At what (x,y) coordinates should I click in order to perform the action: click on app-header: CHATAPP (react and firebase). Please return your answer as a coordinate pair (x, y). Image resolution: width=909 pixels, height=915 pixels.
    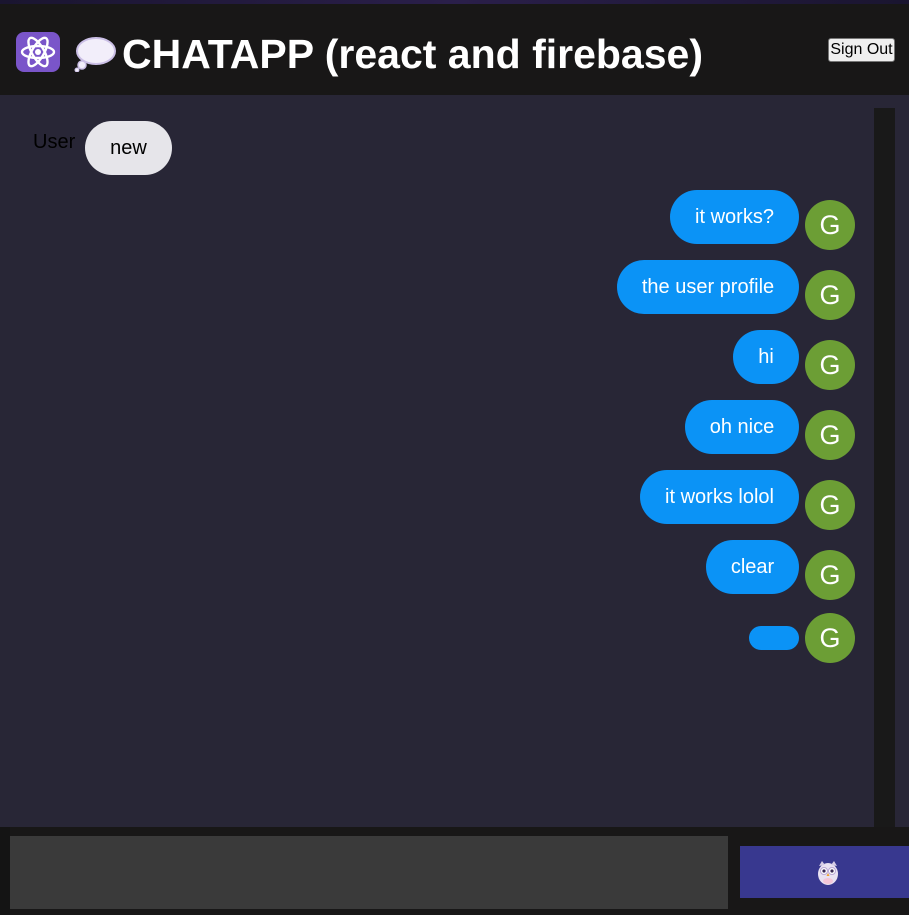
    Looking at the image, I should click on (454, 49).